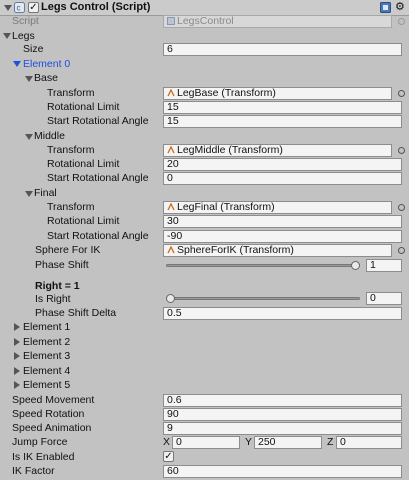 This screenshot has width=409, height=480. I want to click on middle-rot-limit-field: 20, so click(282, 164).